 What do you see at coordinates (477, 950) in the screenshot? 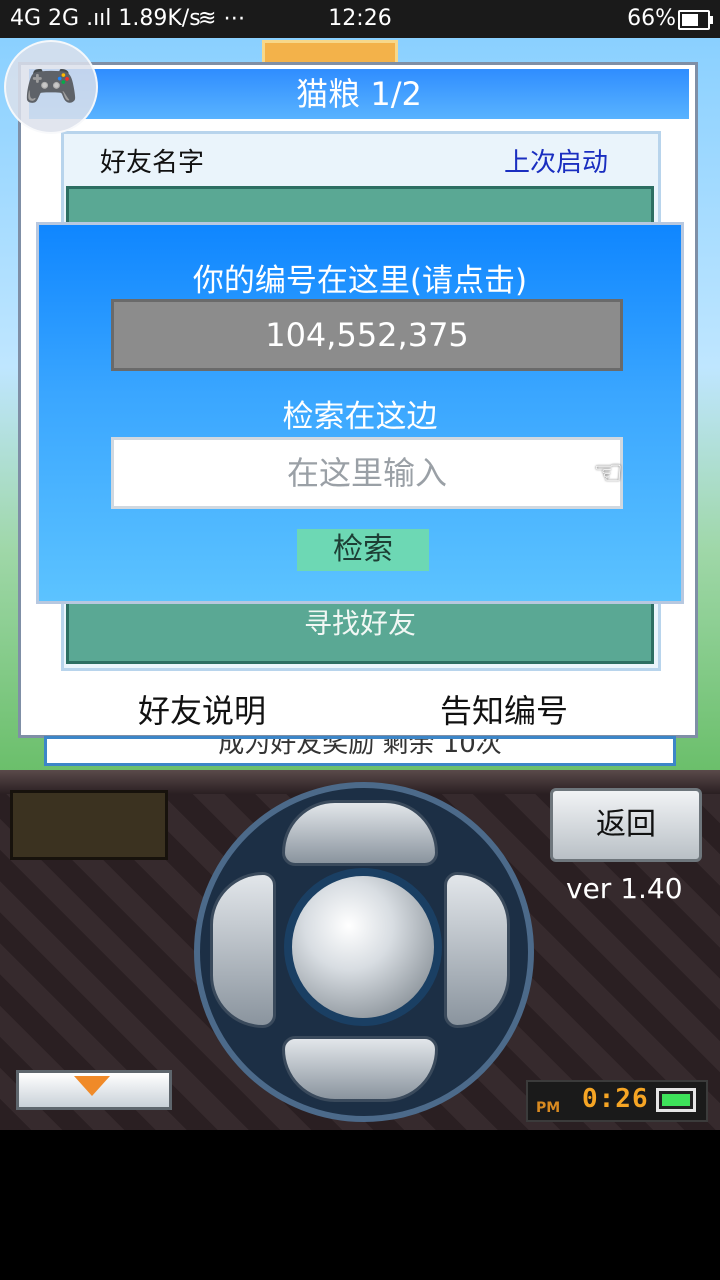
I see `dpad-right-button` at bounding box center [477, 950].